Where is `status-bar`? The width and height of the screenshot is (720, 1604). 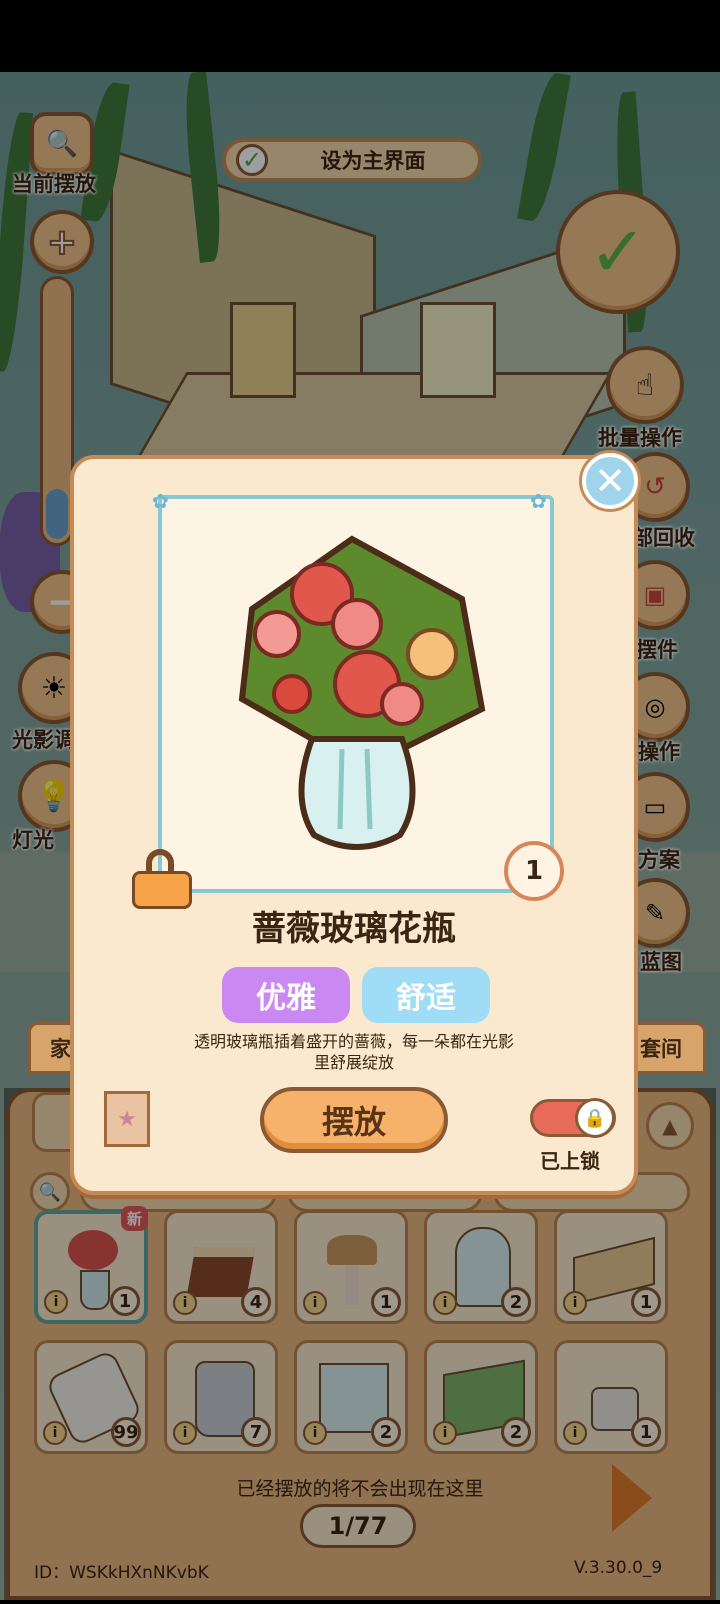
status-bar is located at coordinates (360, 36).